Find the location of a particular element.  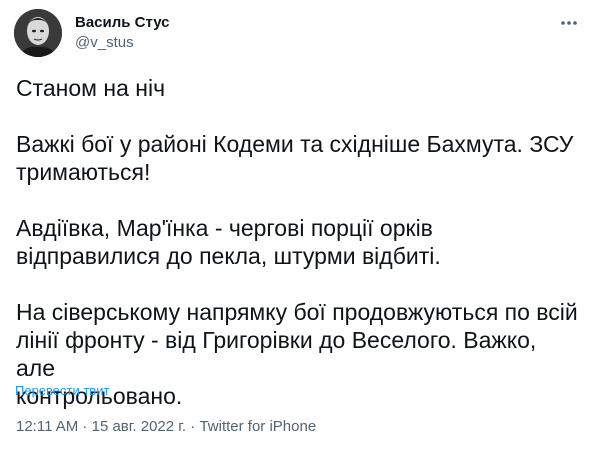

more-horizontal-icon is located at coordinates (569, 23).